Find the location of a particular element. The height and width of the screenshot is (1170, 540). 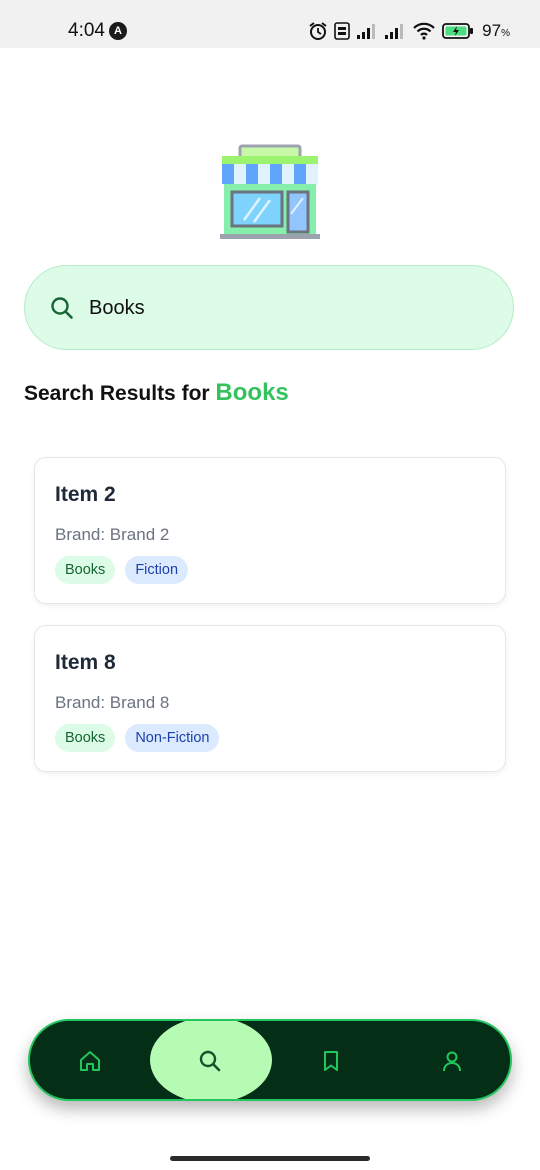

volte-icon is located at coordinates (342, 31).